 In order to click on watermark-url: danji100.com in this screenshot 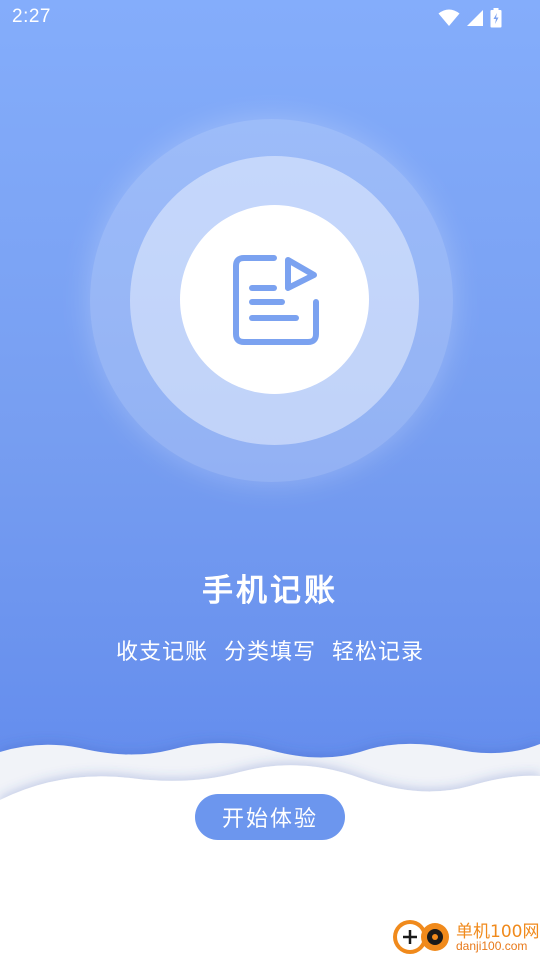, I will do `click(492, 946)`.